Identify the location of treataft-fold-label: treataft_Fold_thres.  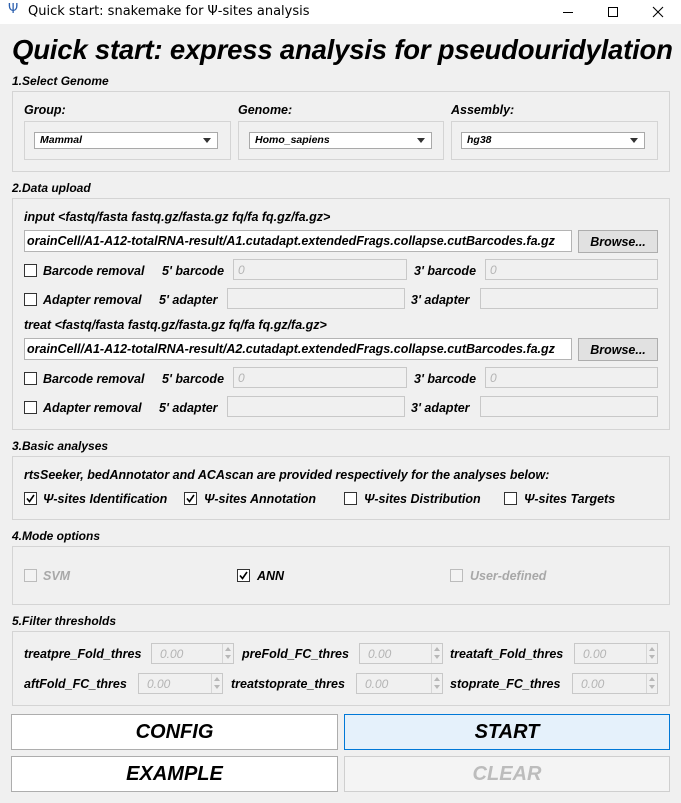
(507, 654).